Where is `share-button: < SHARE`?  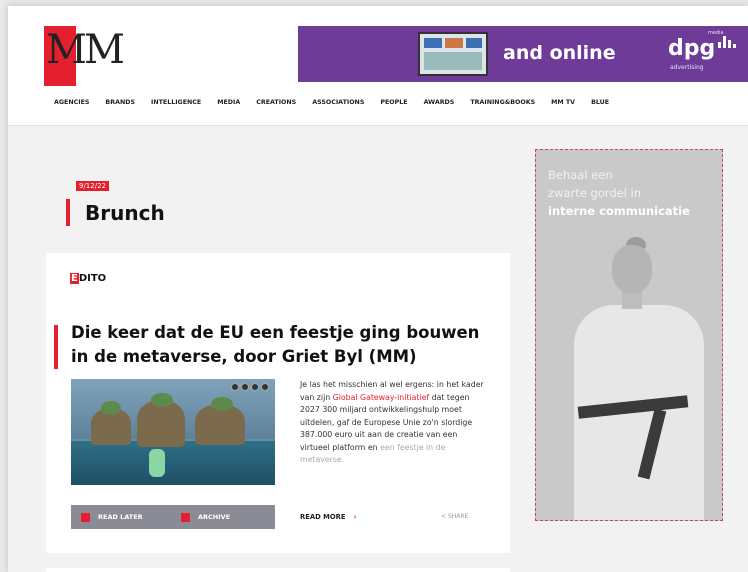 share-button: < SHARE is located at coordinates (454, 516).